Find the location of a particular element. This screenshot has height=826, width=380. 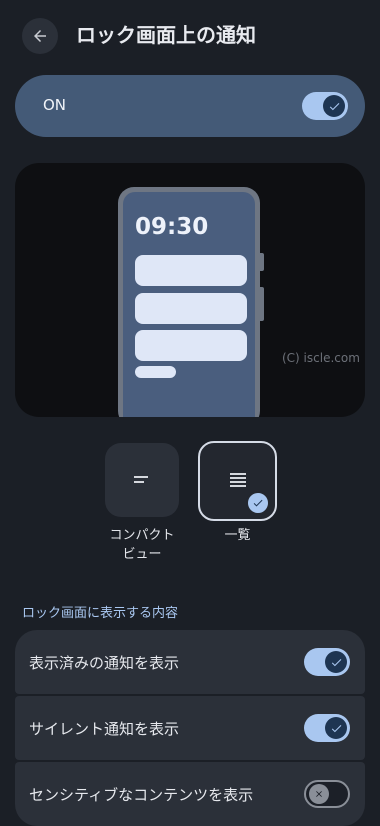

setting-row-silent-notifications: サイレント通知を表示 is located at coordinates (190, 728).